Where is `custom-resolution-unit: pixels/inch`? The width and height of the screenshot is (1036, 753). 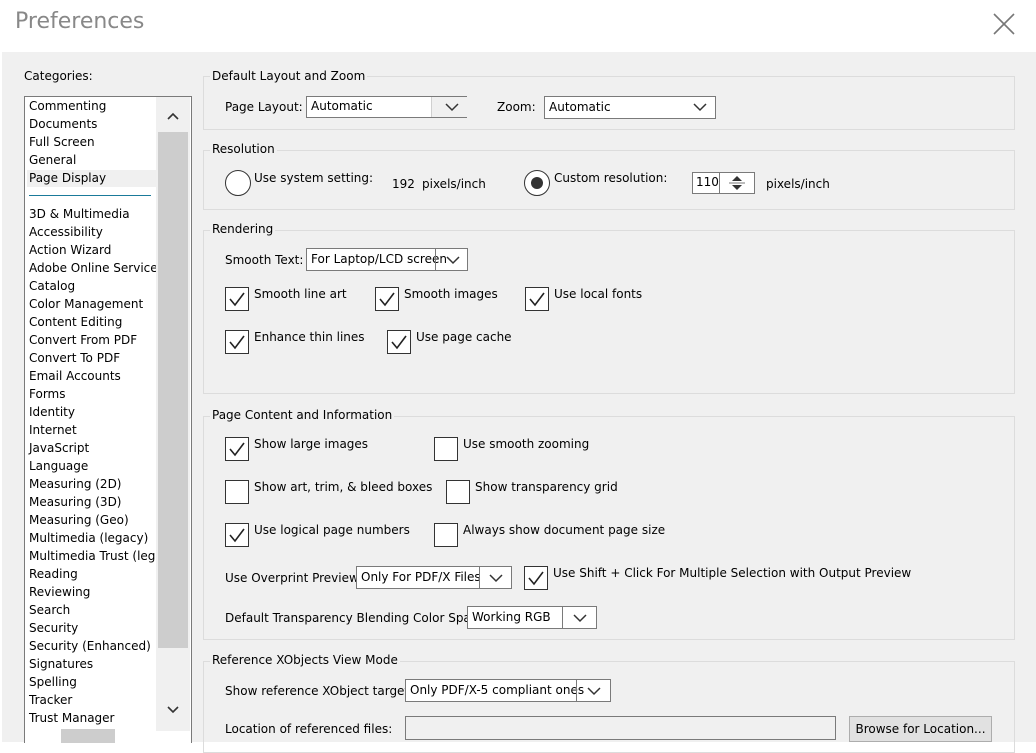 custom-resolution-unit: pixels/inch is located at coordinates (798, 184).